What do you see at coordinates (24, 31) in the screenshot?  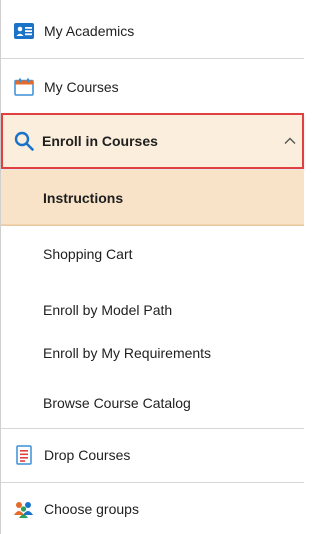 I see `academics-card-icon` at bounding box center [24, 31].